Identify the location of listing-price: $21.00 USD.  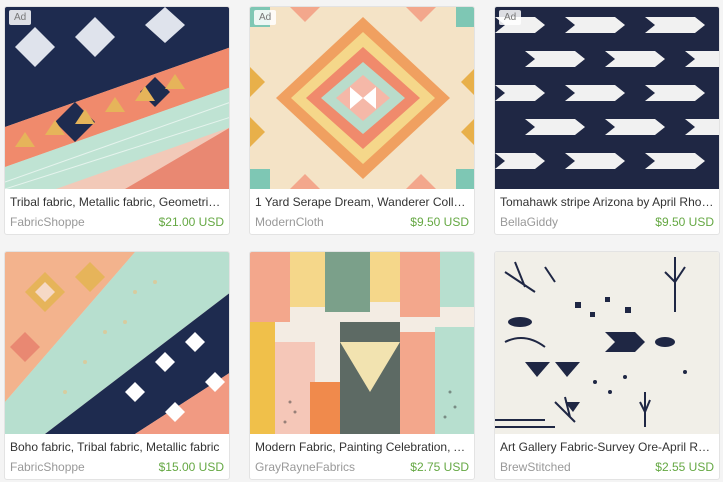
(191, 222).